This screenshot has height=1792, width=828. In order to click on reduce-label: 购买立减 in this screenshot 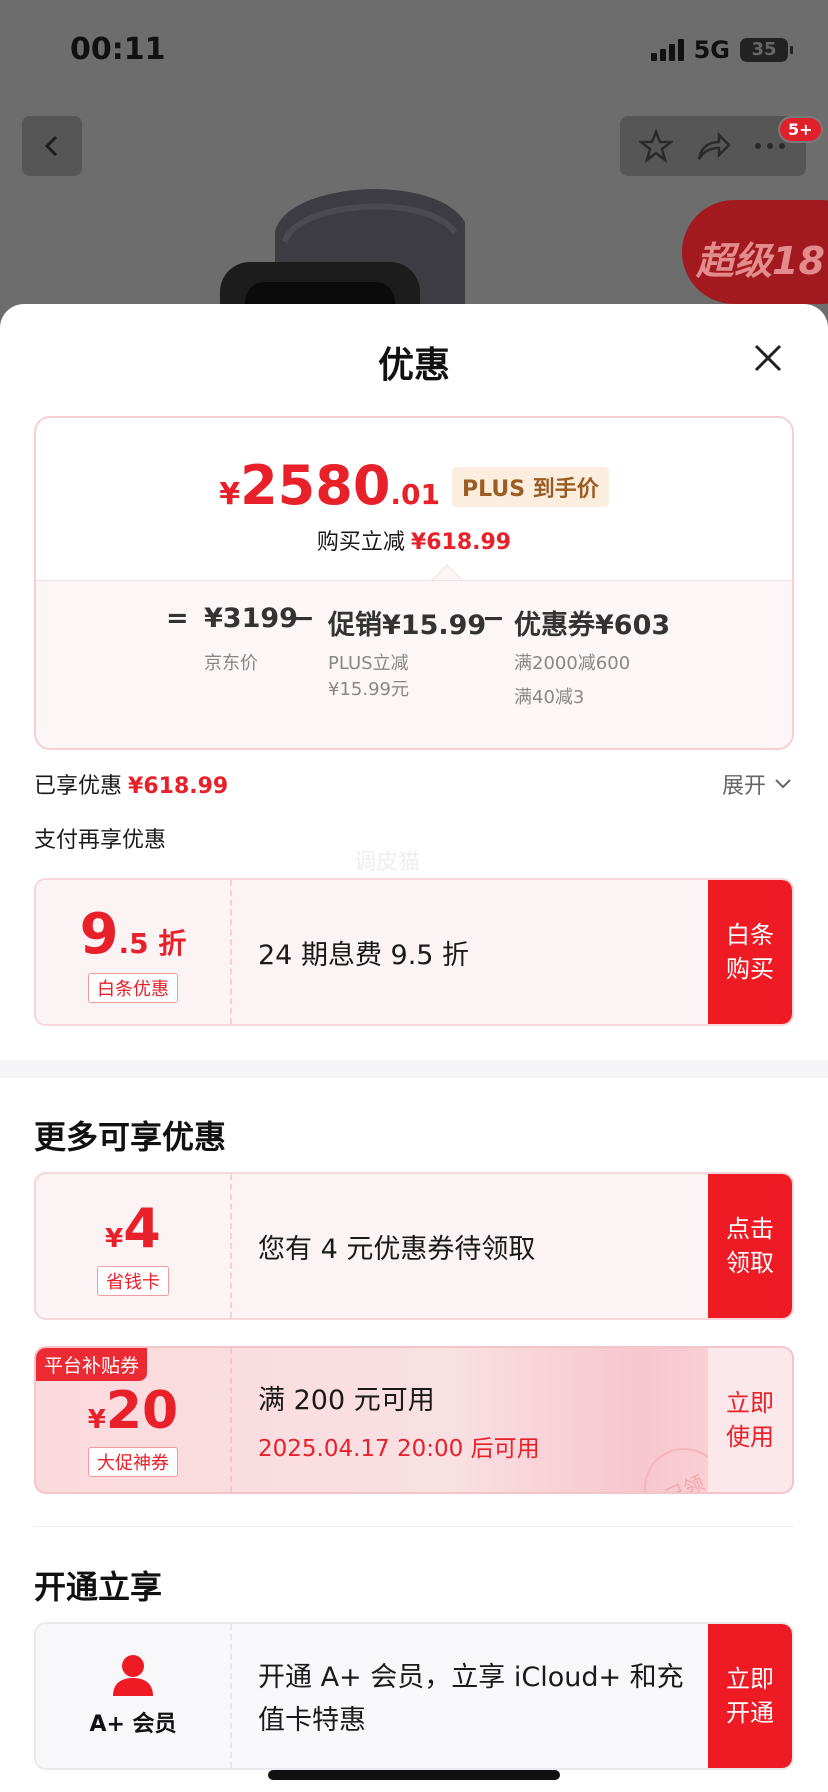, I will do `click(360, 542)`.